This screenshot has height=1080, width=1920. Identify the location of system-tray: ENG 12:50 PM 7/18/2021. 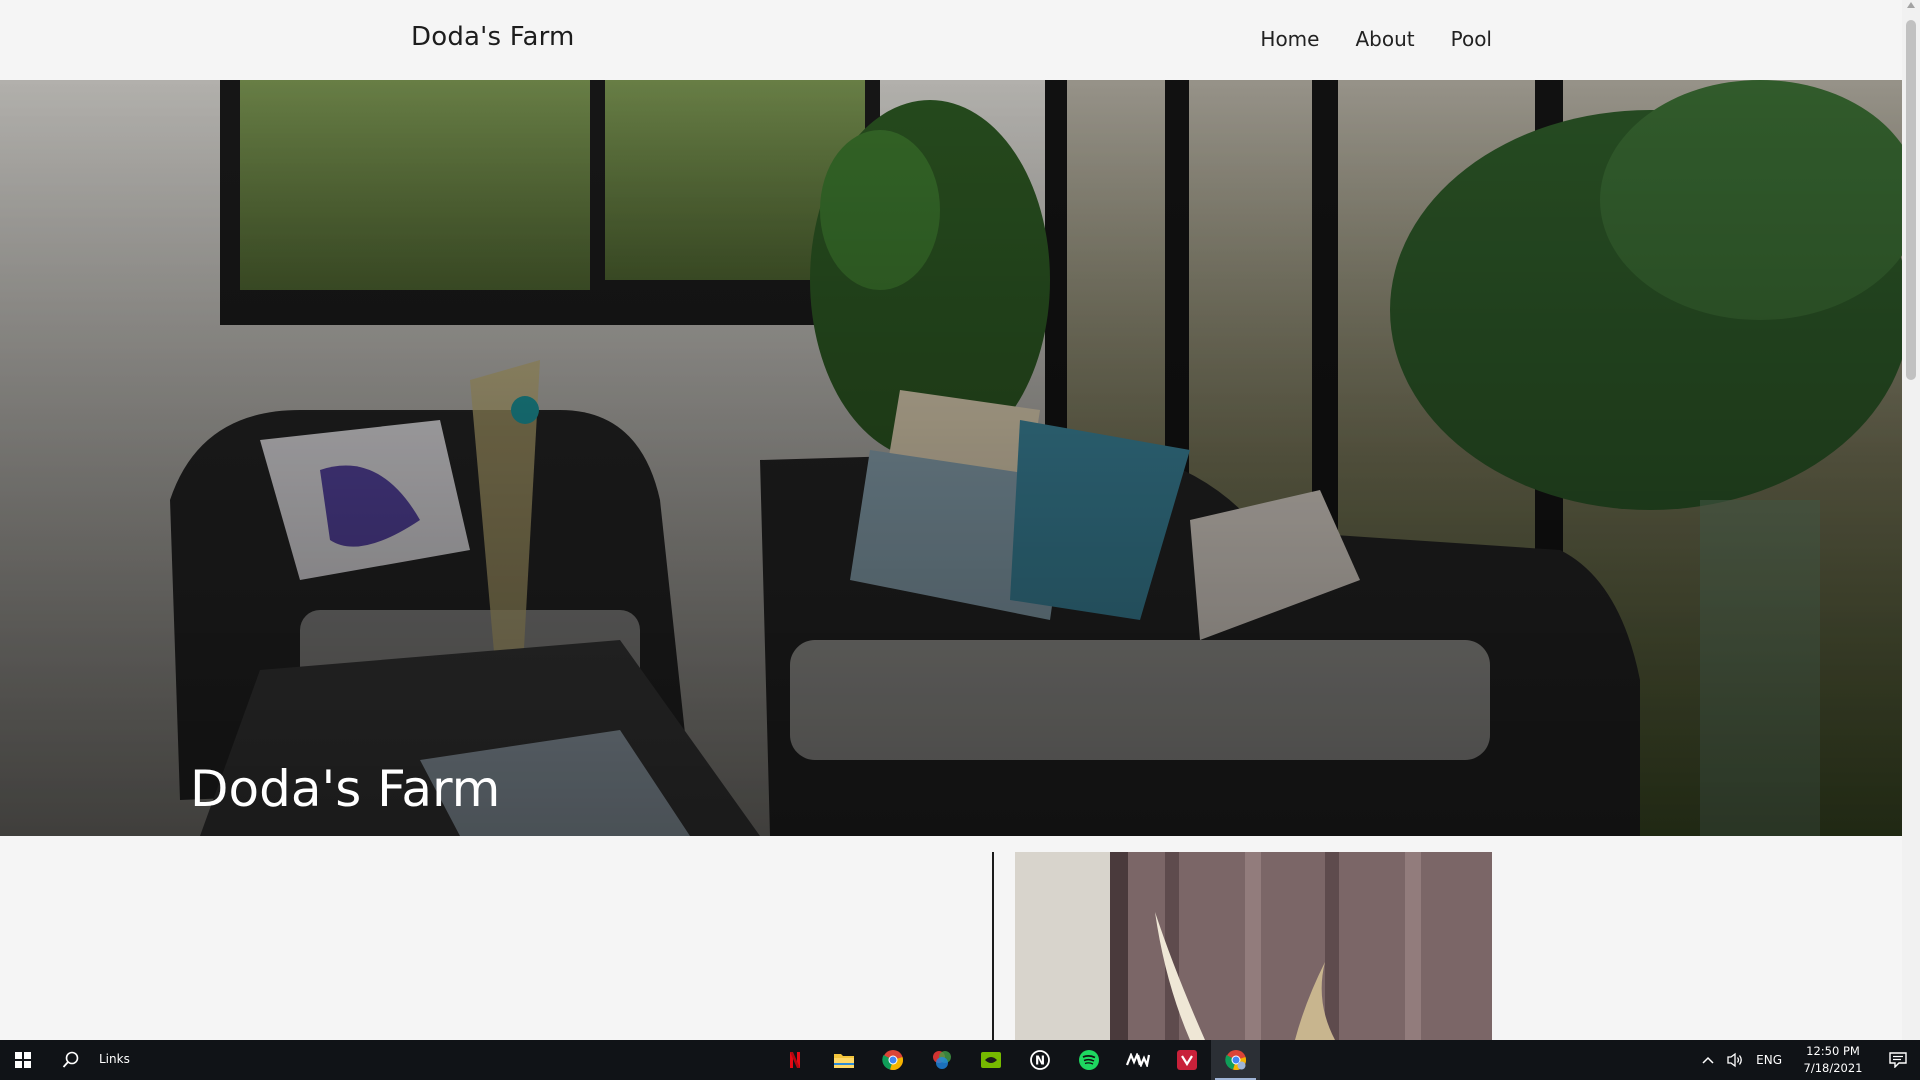
(1805, 1060).